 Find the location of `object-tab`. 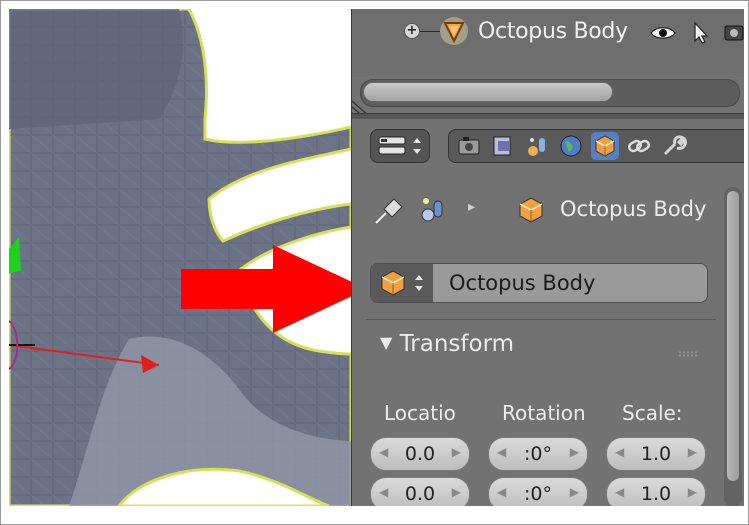

object-tab is located at coordinates (605, 146).